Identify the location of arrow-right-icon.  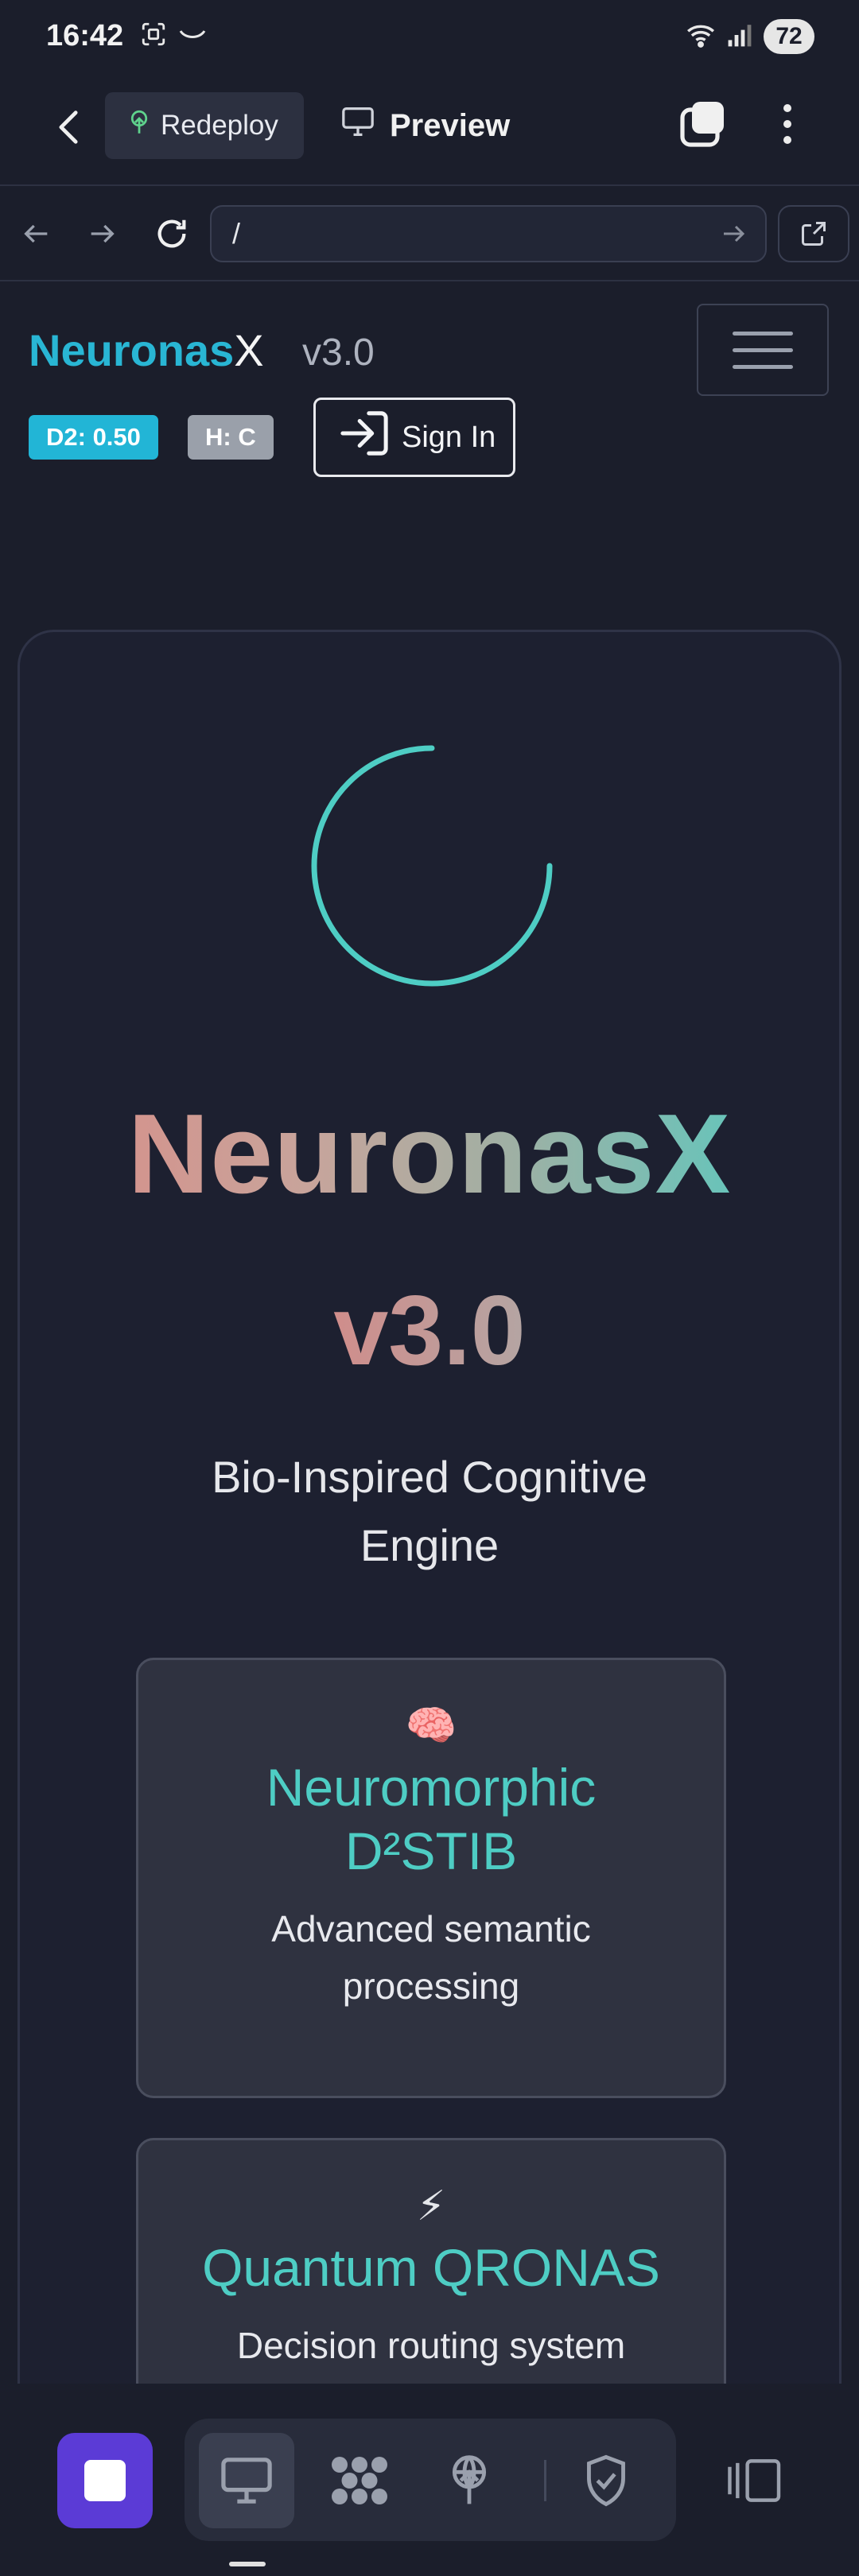
(103, 233).